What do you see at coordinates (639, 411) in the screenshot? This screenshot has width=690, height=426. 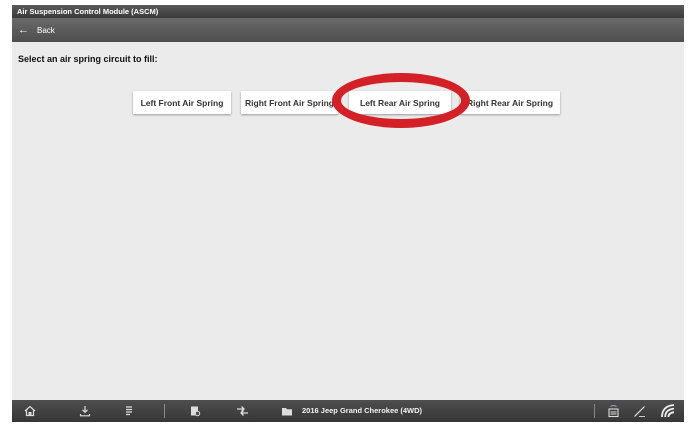 I see `pen-icon` at bounding box center [639, 411].